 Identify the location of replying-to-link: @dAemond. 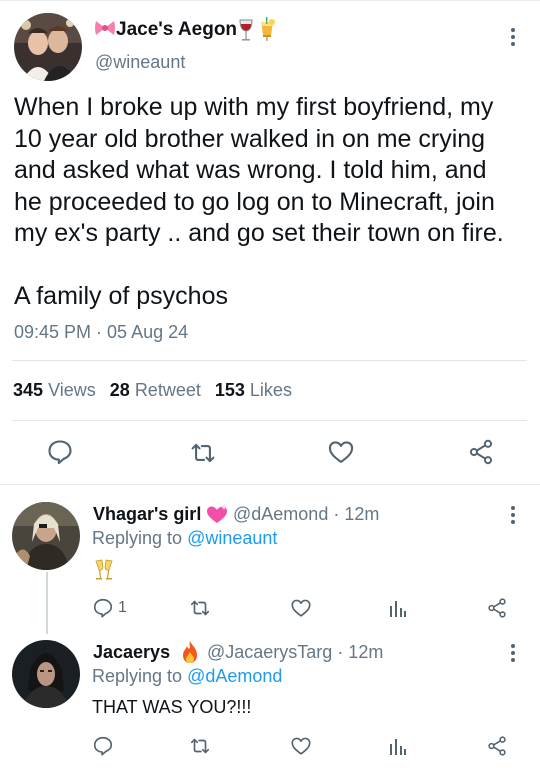
(234, 676).